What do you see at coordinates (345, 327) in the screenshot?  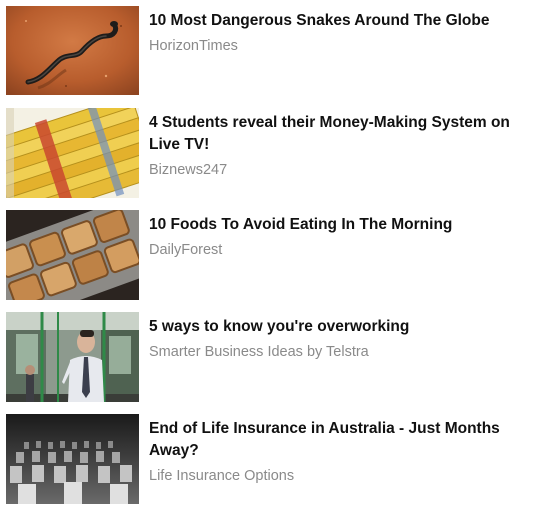 I see `item-headline: 5 ways to know you're overworking` at bounding box center [345, 327].